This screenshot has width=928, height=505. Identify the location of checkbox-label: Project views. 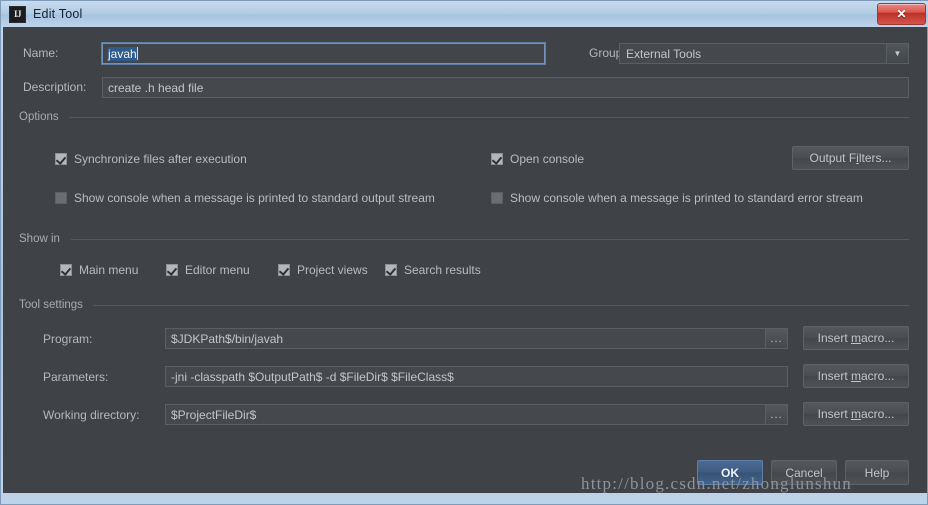
(332, 270).